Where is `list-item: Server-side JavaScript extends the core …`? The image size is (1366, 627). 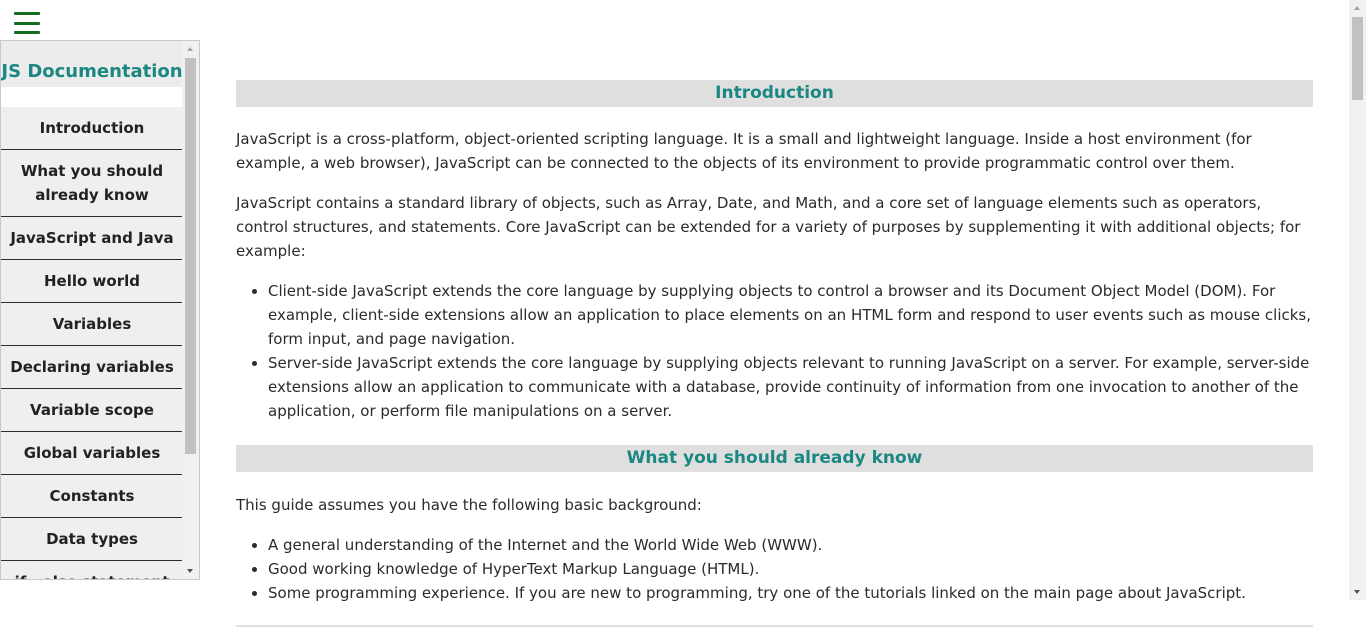 list-item: Server-side JavaScript extends the core … is located at coordinates (790, 387).